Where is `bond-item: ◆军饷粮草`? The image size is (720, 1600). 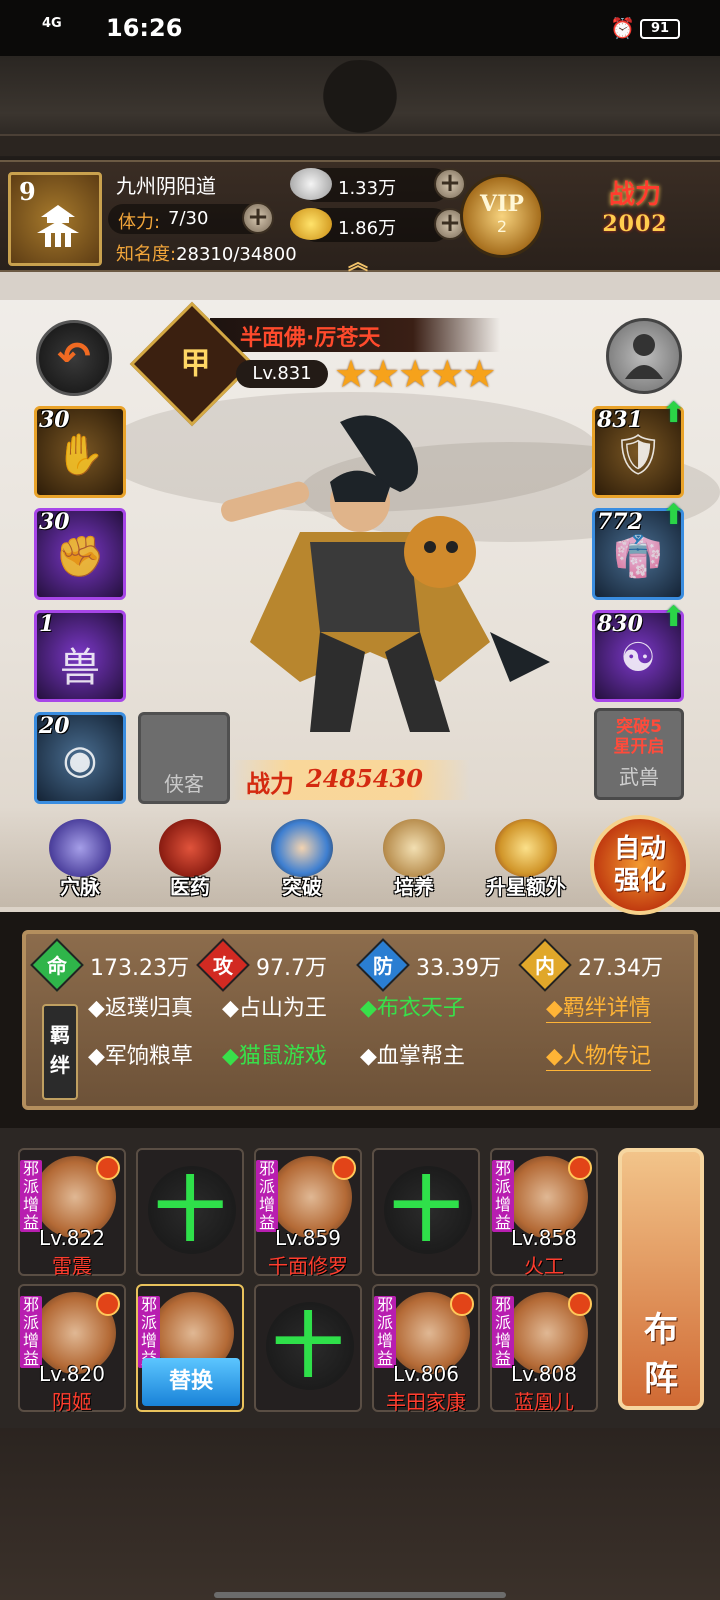 bond-item: ◆军饷粮草 is located at coordinates (140, 1056).